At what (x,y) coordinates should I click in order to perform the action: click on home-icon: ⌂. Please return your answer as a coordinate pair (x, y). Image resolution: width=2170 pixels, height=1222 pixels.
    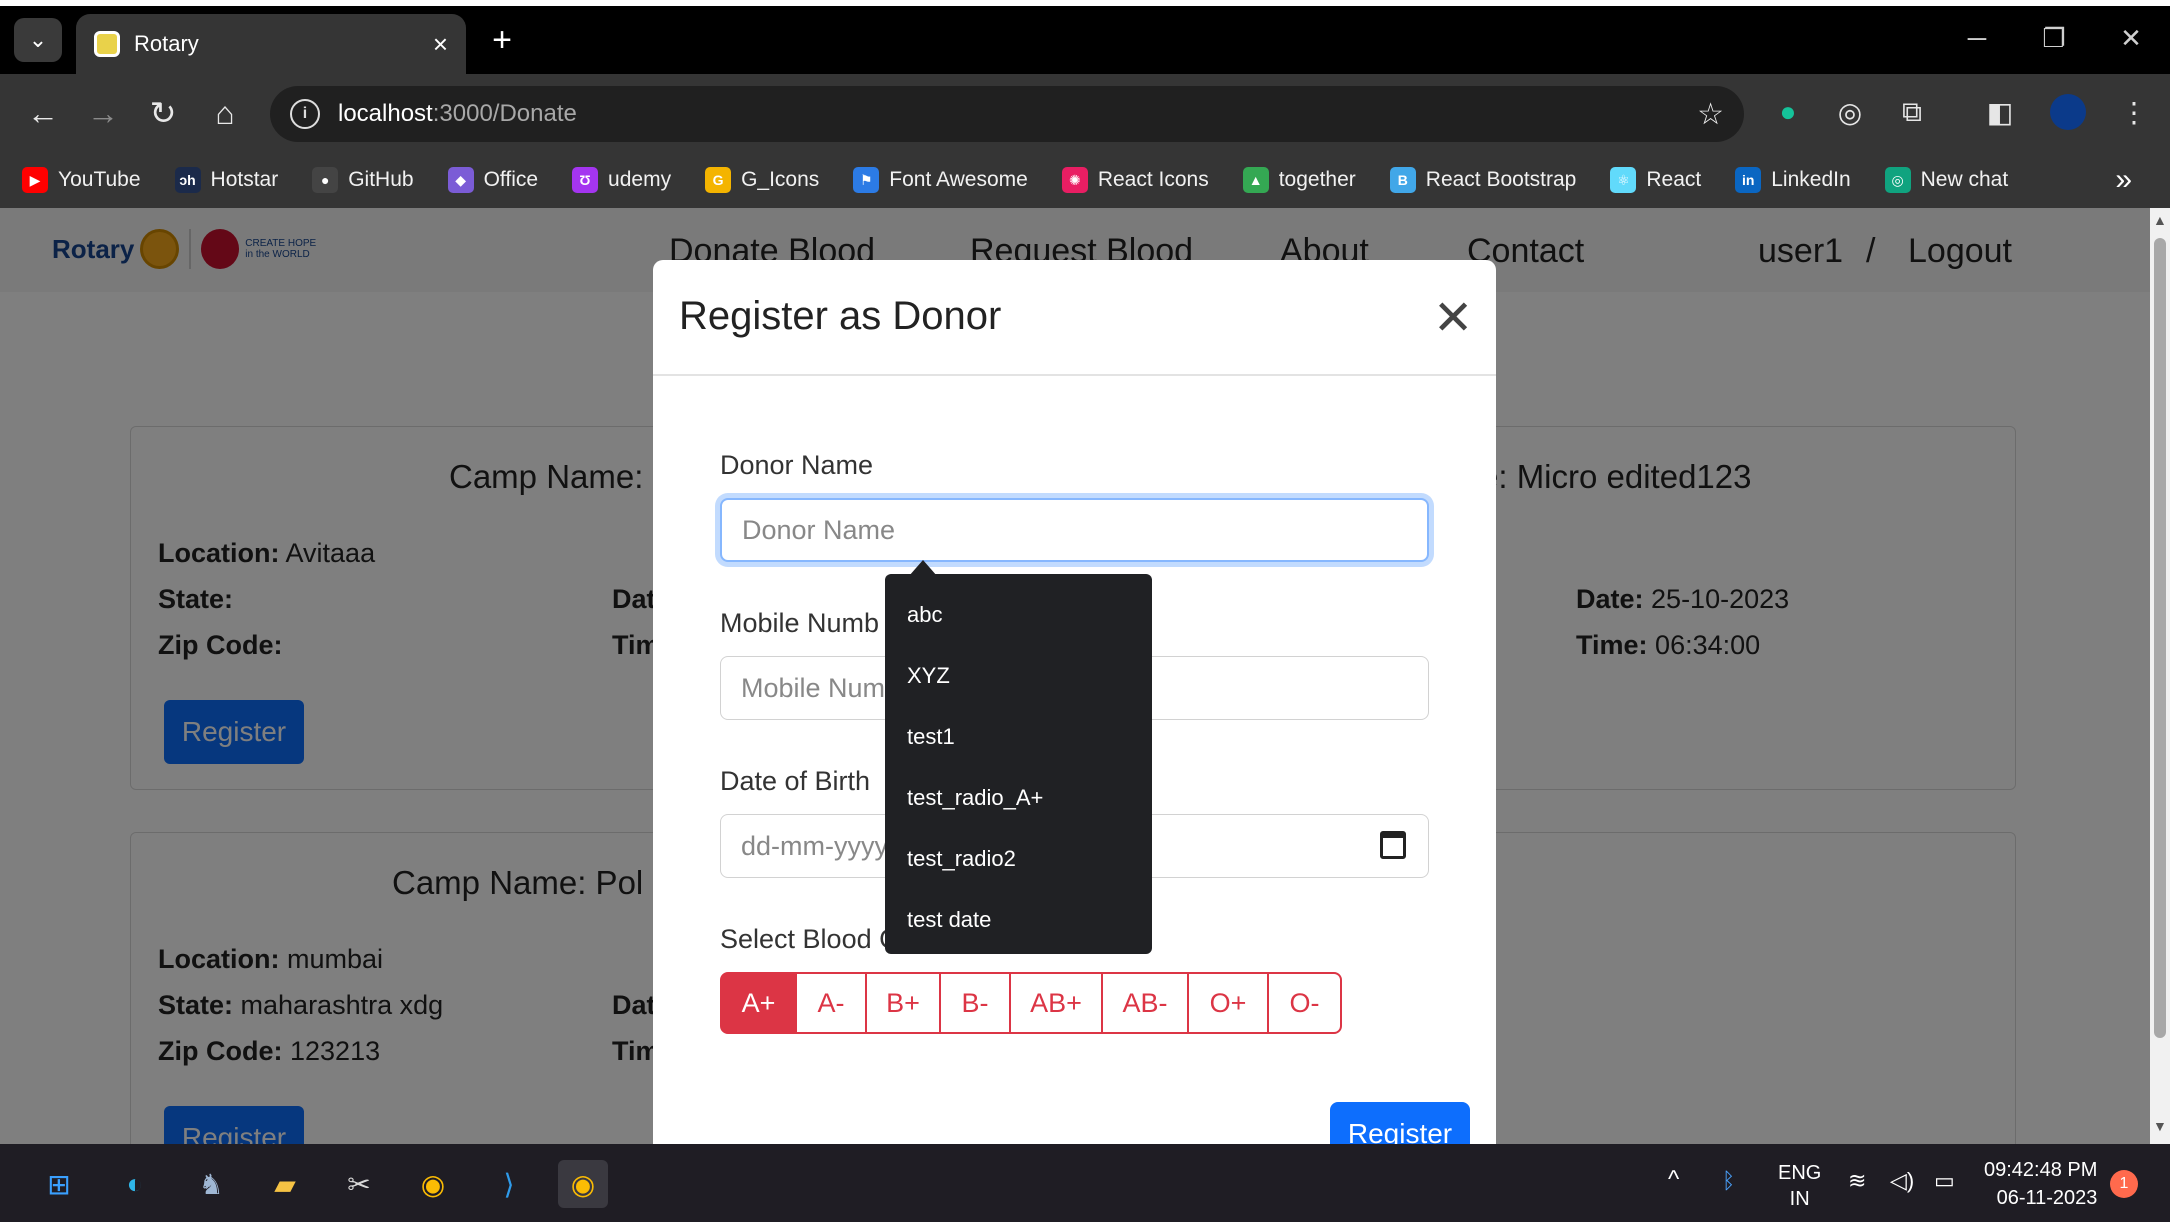
    Looking at the image, I should click on (225, 112).